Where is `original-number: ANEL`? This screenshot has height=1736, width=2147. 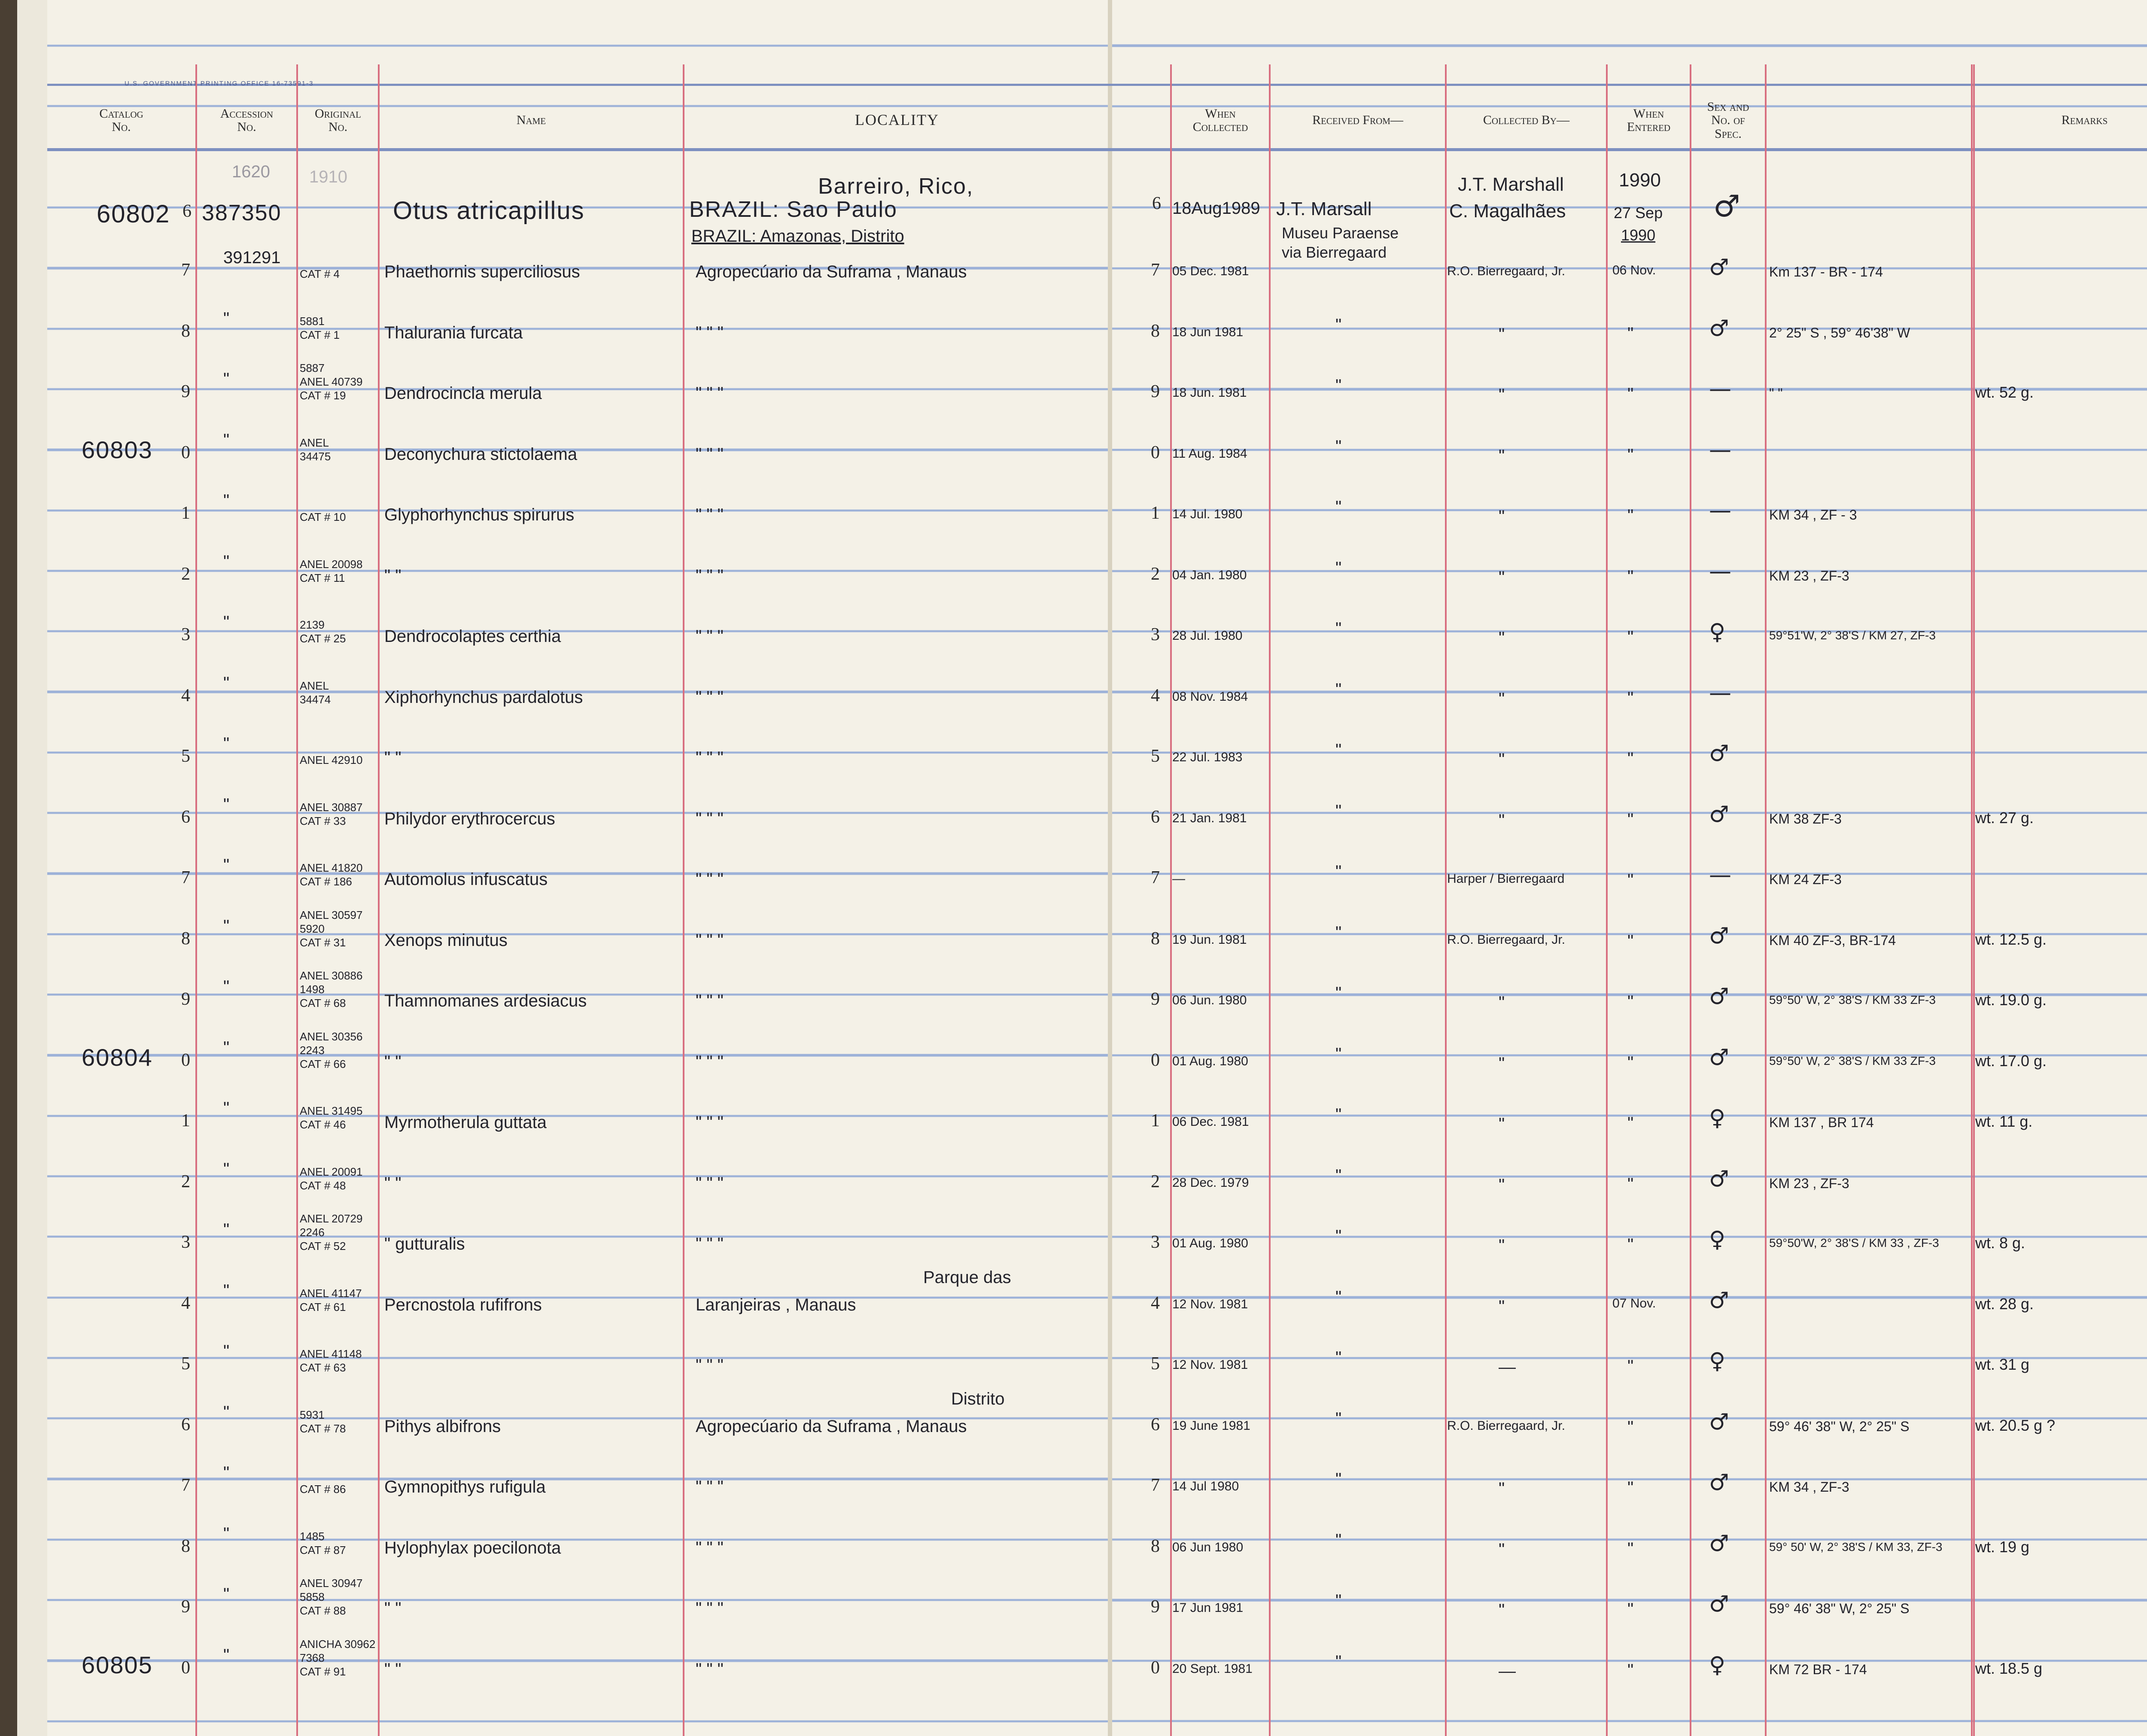
original-number: ANEL is located at coordinates (314, 685).